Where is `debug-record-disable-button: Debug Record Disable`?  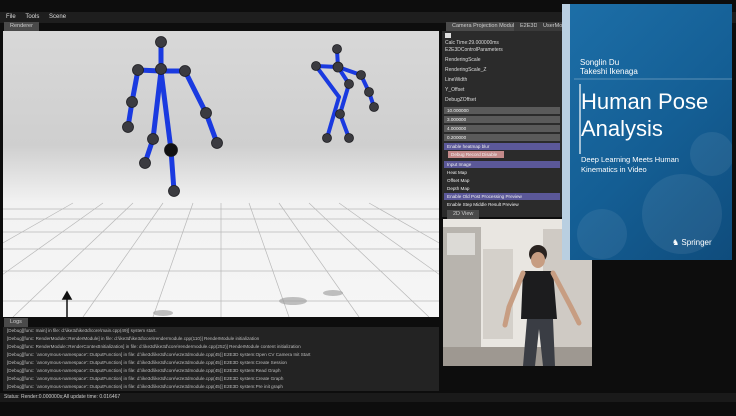
debug-record-disable-button: Debug Record Disable is located at coordinates (476, 154).